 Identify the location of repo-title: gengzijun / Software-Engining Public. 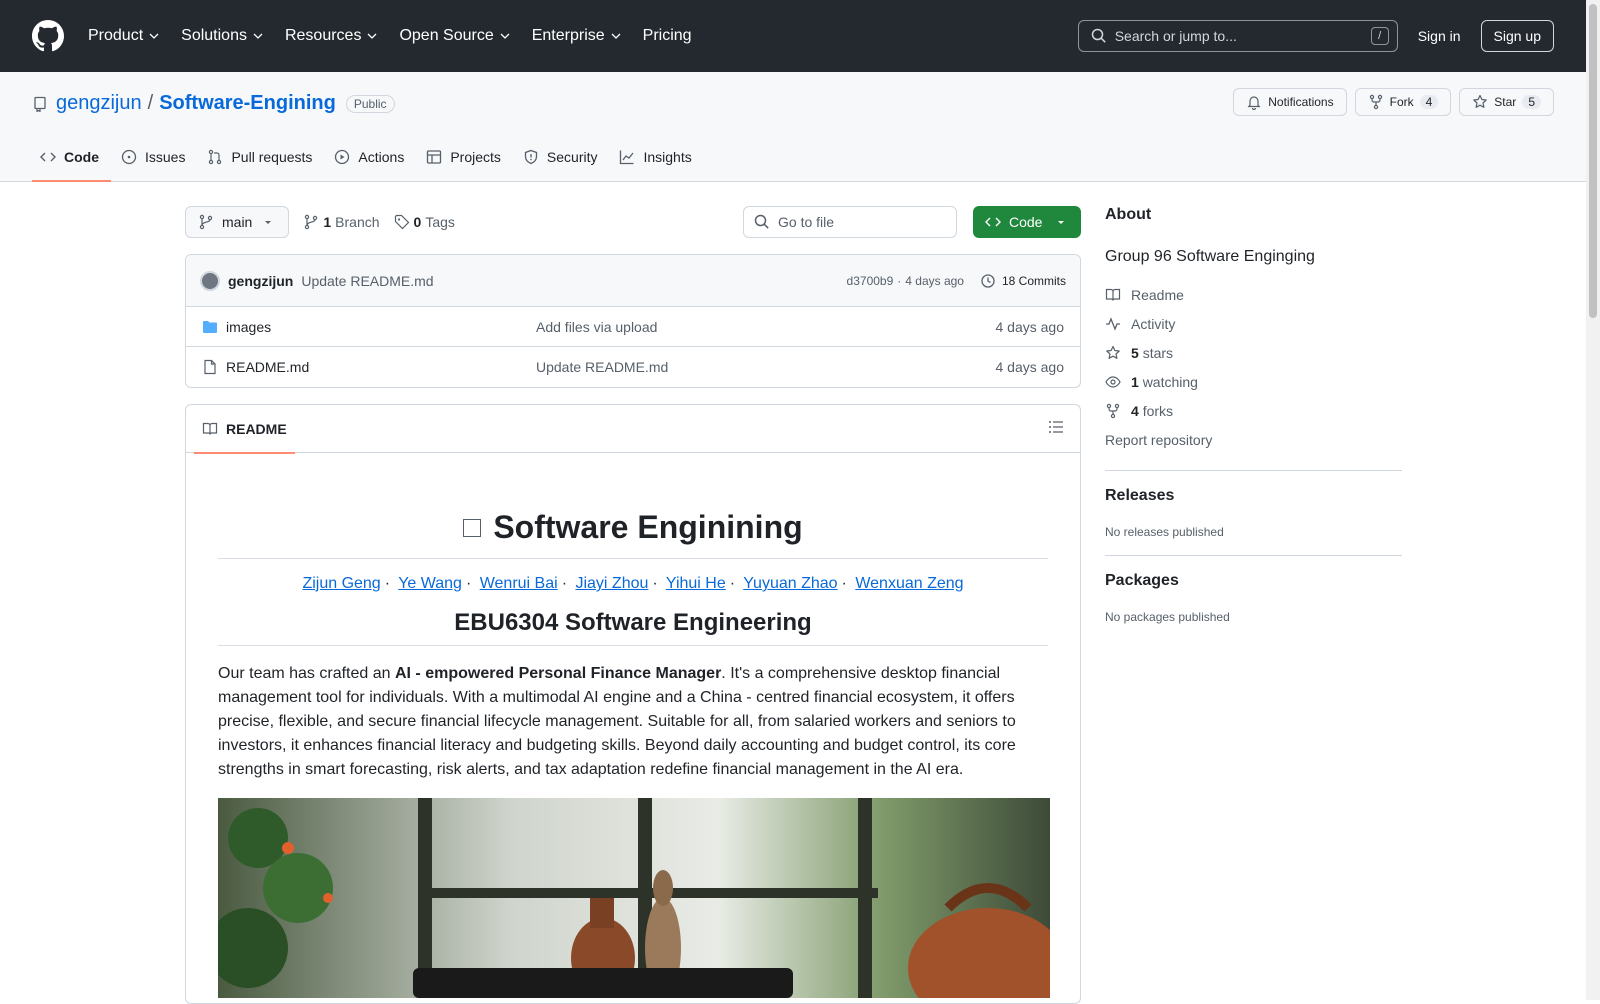
(213, 103).